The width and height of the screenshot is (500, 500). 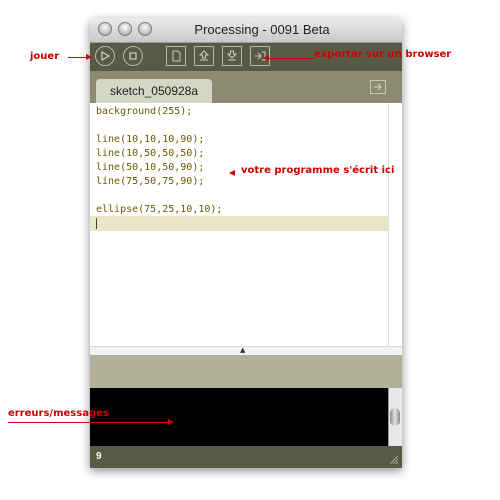 I want to click on code-line: background(255);, so click(x=144, y=111).